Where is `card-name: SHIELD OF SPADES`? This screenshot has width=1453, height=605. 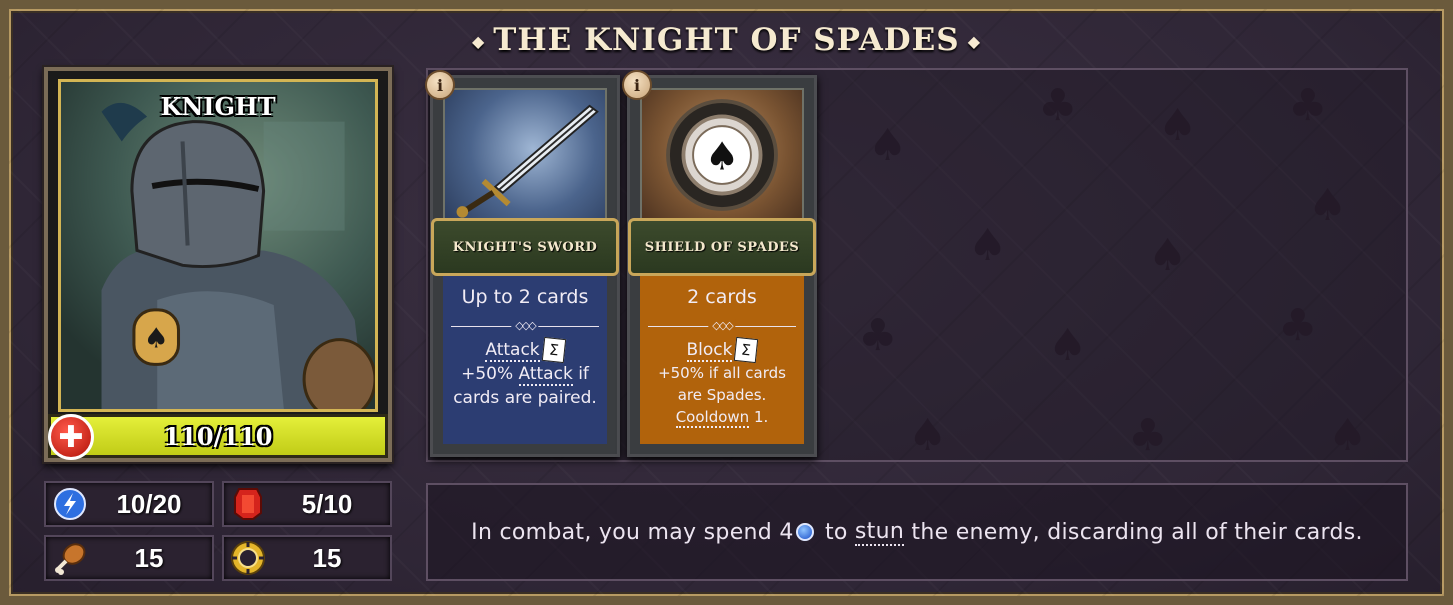
card-name: SHIELD OF SPADES is located at coordinates (722, 247).